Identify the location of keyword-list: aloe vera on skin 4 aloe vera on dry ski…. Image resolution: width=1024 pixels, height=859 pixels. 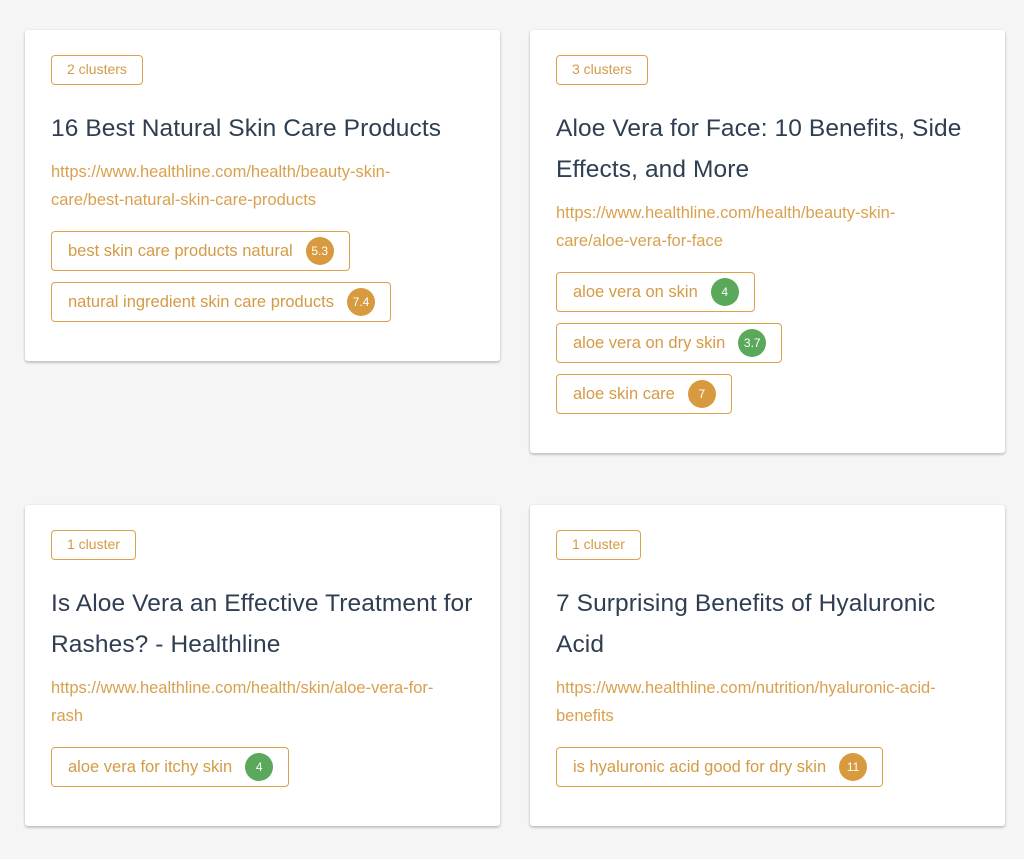
(767, 343).